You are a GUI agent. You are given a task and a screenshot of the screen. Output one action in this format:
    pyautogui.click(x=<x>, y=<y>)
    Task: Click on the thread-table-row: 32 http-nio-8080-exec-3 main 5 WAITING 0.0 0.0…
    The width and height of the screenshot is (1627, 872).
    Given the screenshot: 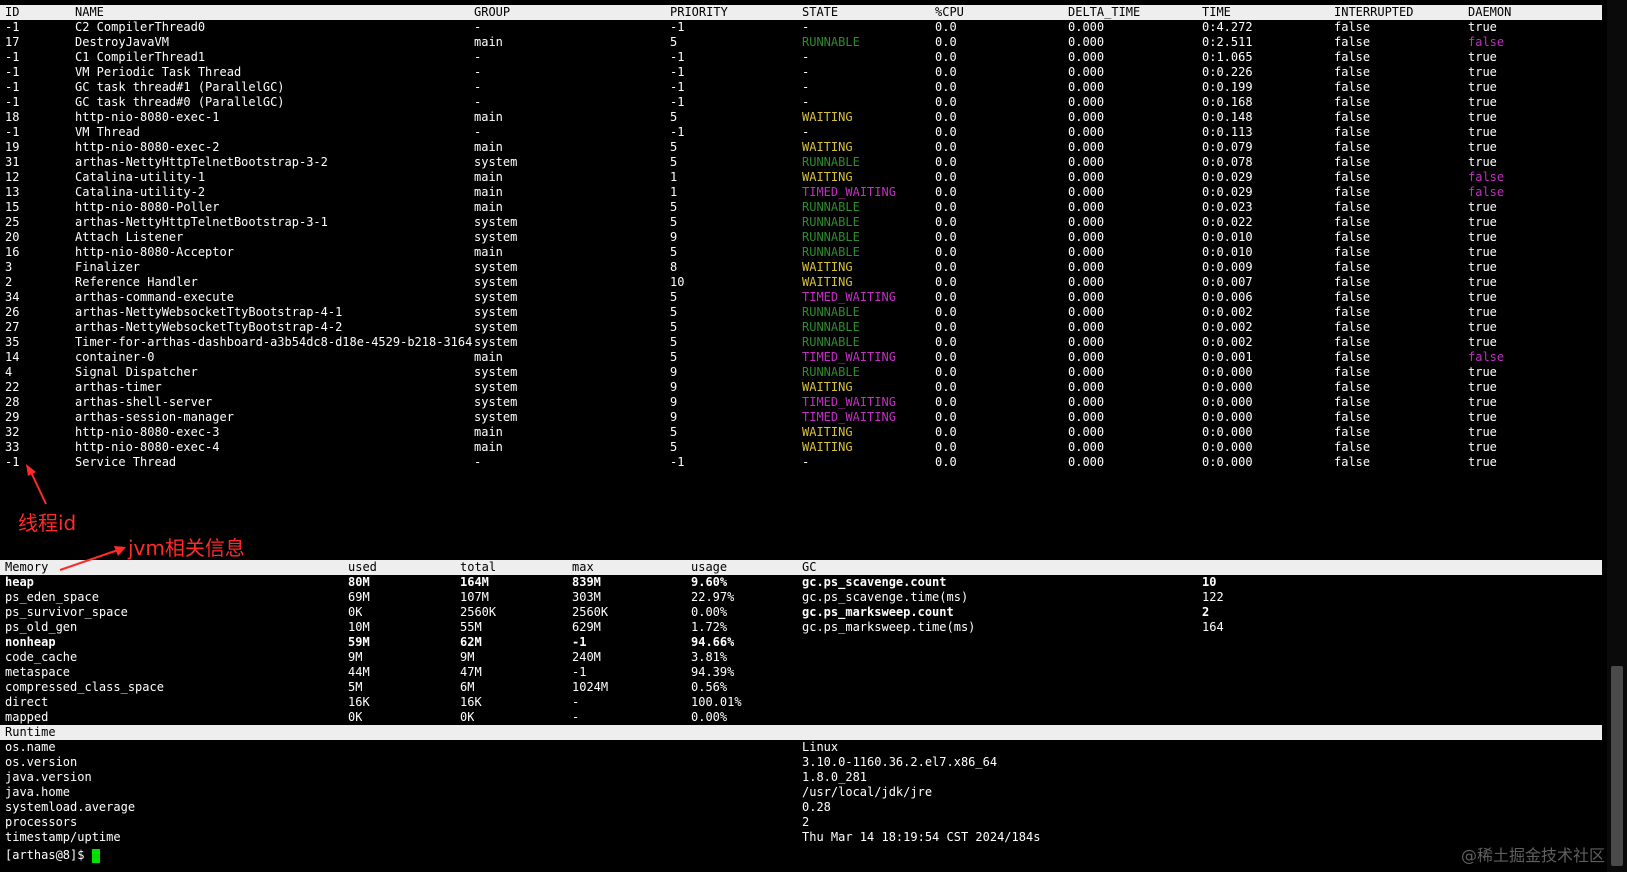 What is the action you would take?
    pyautogui.click(x=801, y=432)
    